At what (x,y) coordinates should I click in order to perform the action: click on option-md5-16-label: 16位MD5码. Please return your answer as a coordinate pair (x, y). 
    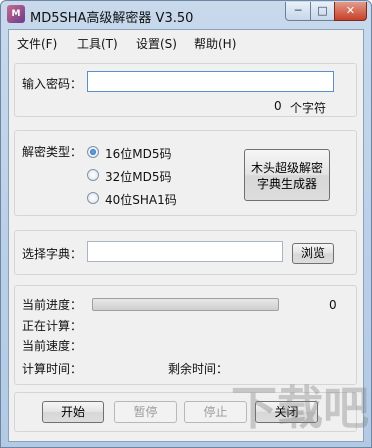
    Looking at the image, I should click on (138, 153).